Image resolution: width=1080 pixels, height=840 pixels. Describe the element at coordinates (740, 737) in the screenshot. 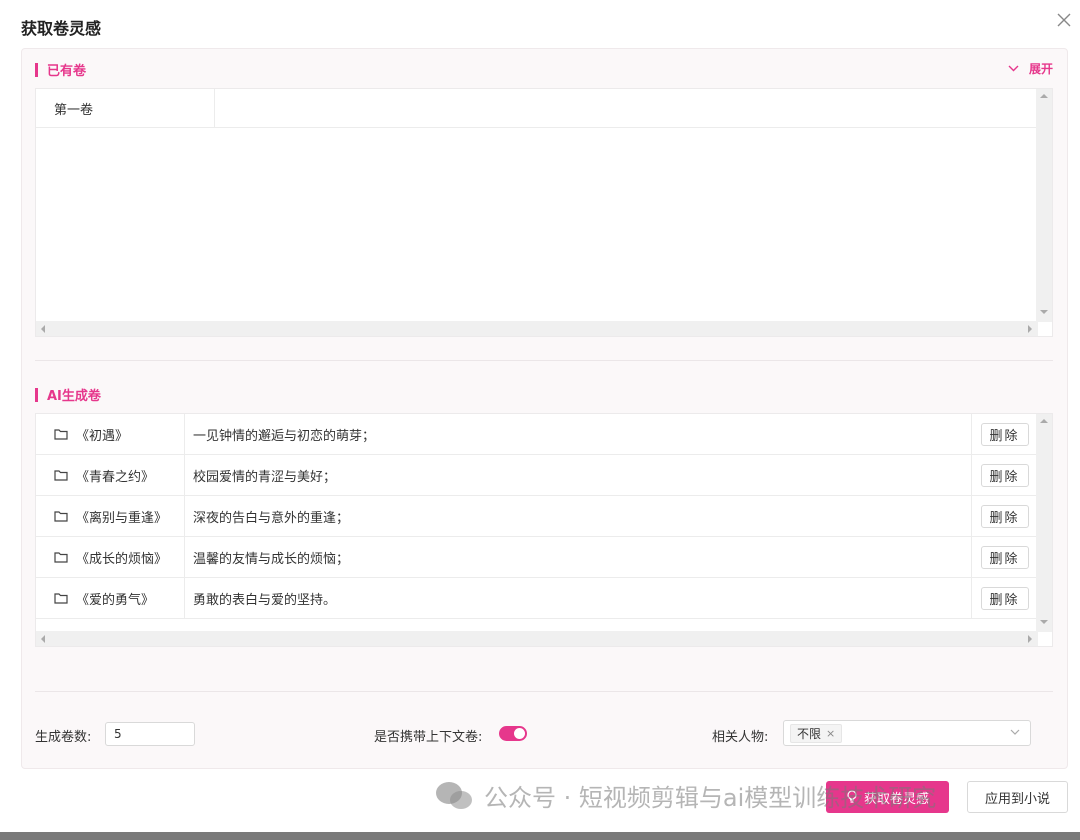

I see `characters-label: 相关人物:` at that location.